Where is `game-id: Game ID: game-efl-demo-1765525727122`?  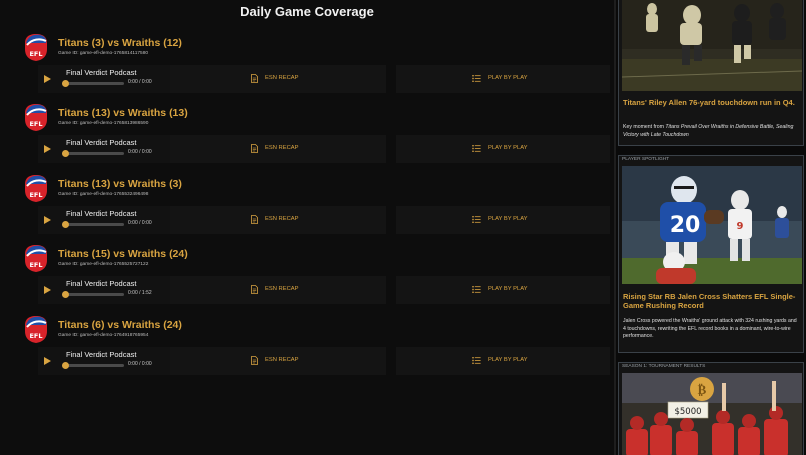
game-id: Game ID: game-efl-demo-1765525727122 is located at coordinates (103, 264).